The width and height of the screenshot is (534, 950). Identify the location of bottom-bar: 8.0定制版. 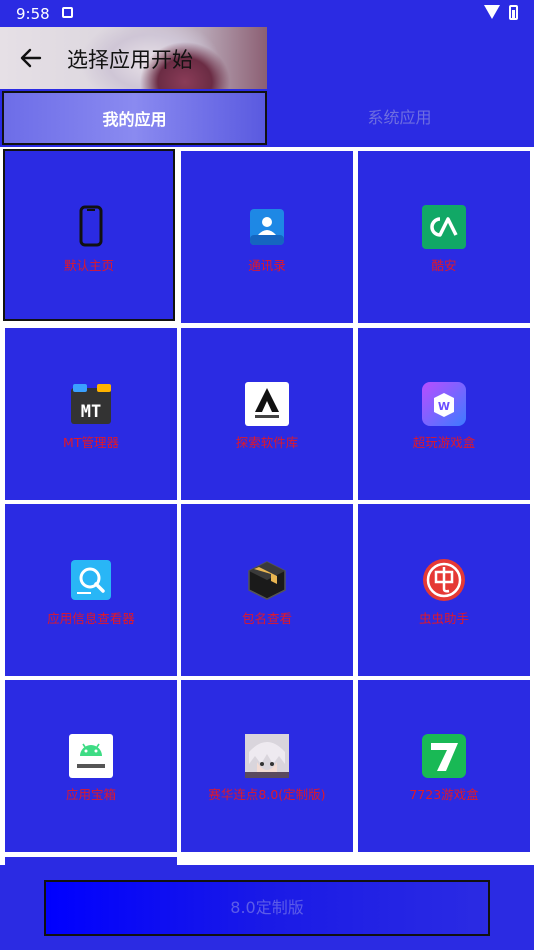
(267, 907).